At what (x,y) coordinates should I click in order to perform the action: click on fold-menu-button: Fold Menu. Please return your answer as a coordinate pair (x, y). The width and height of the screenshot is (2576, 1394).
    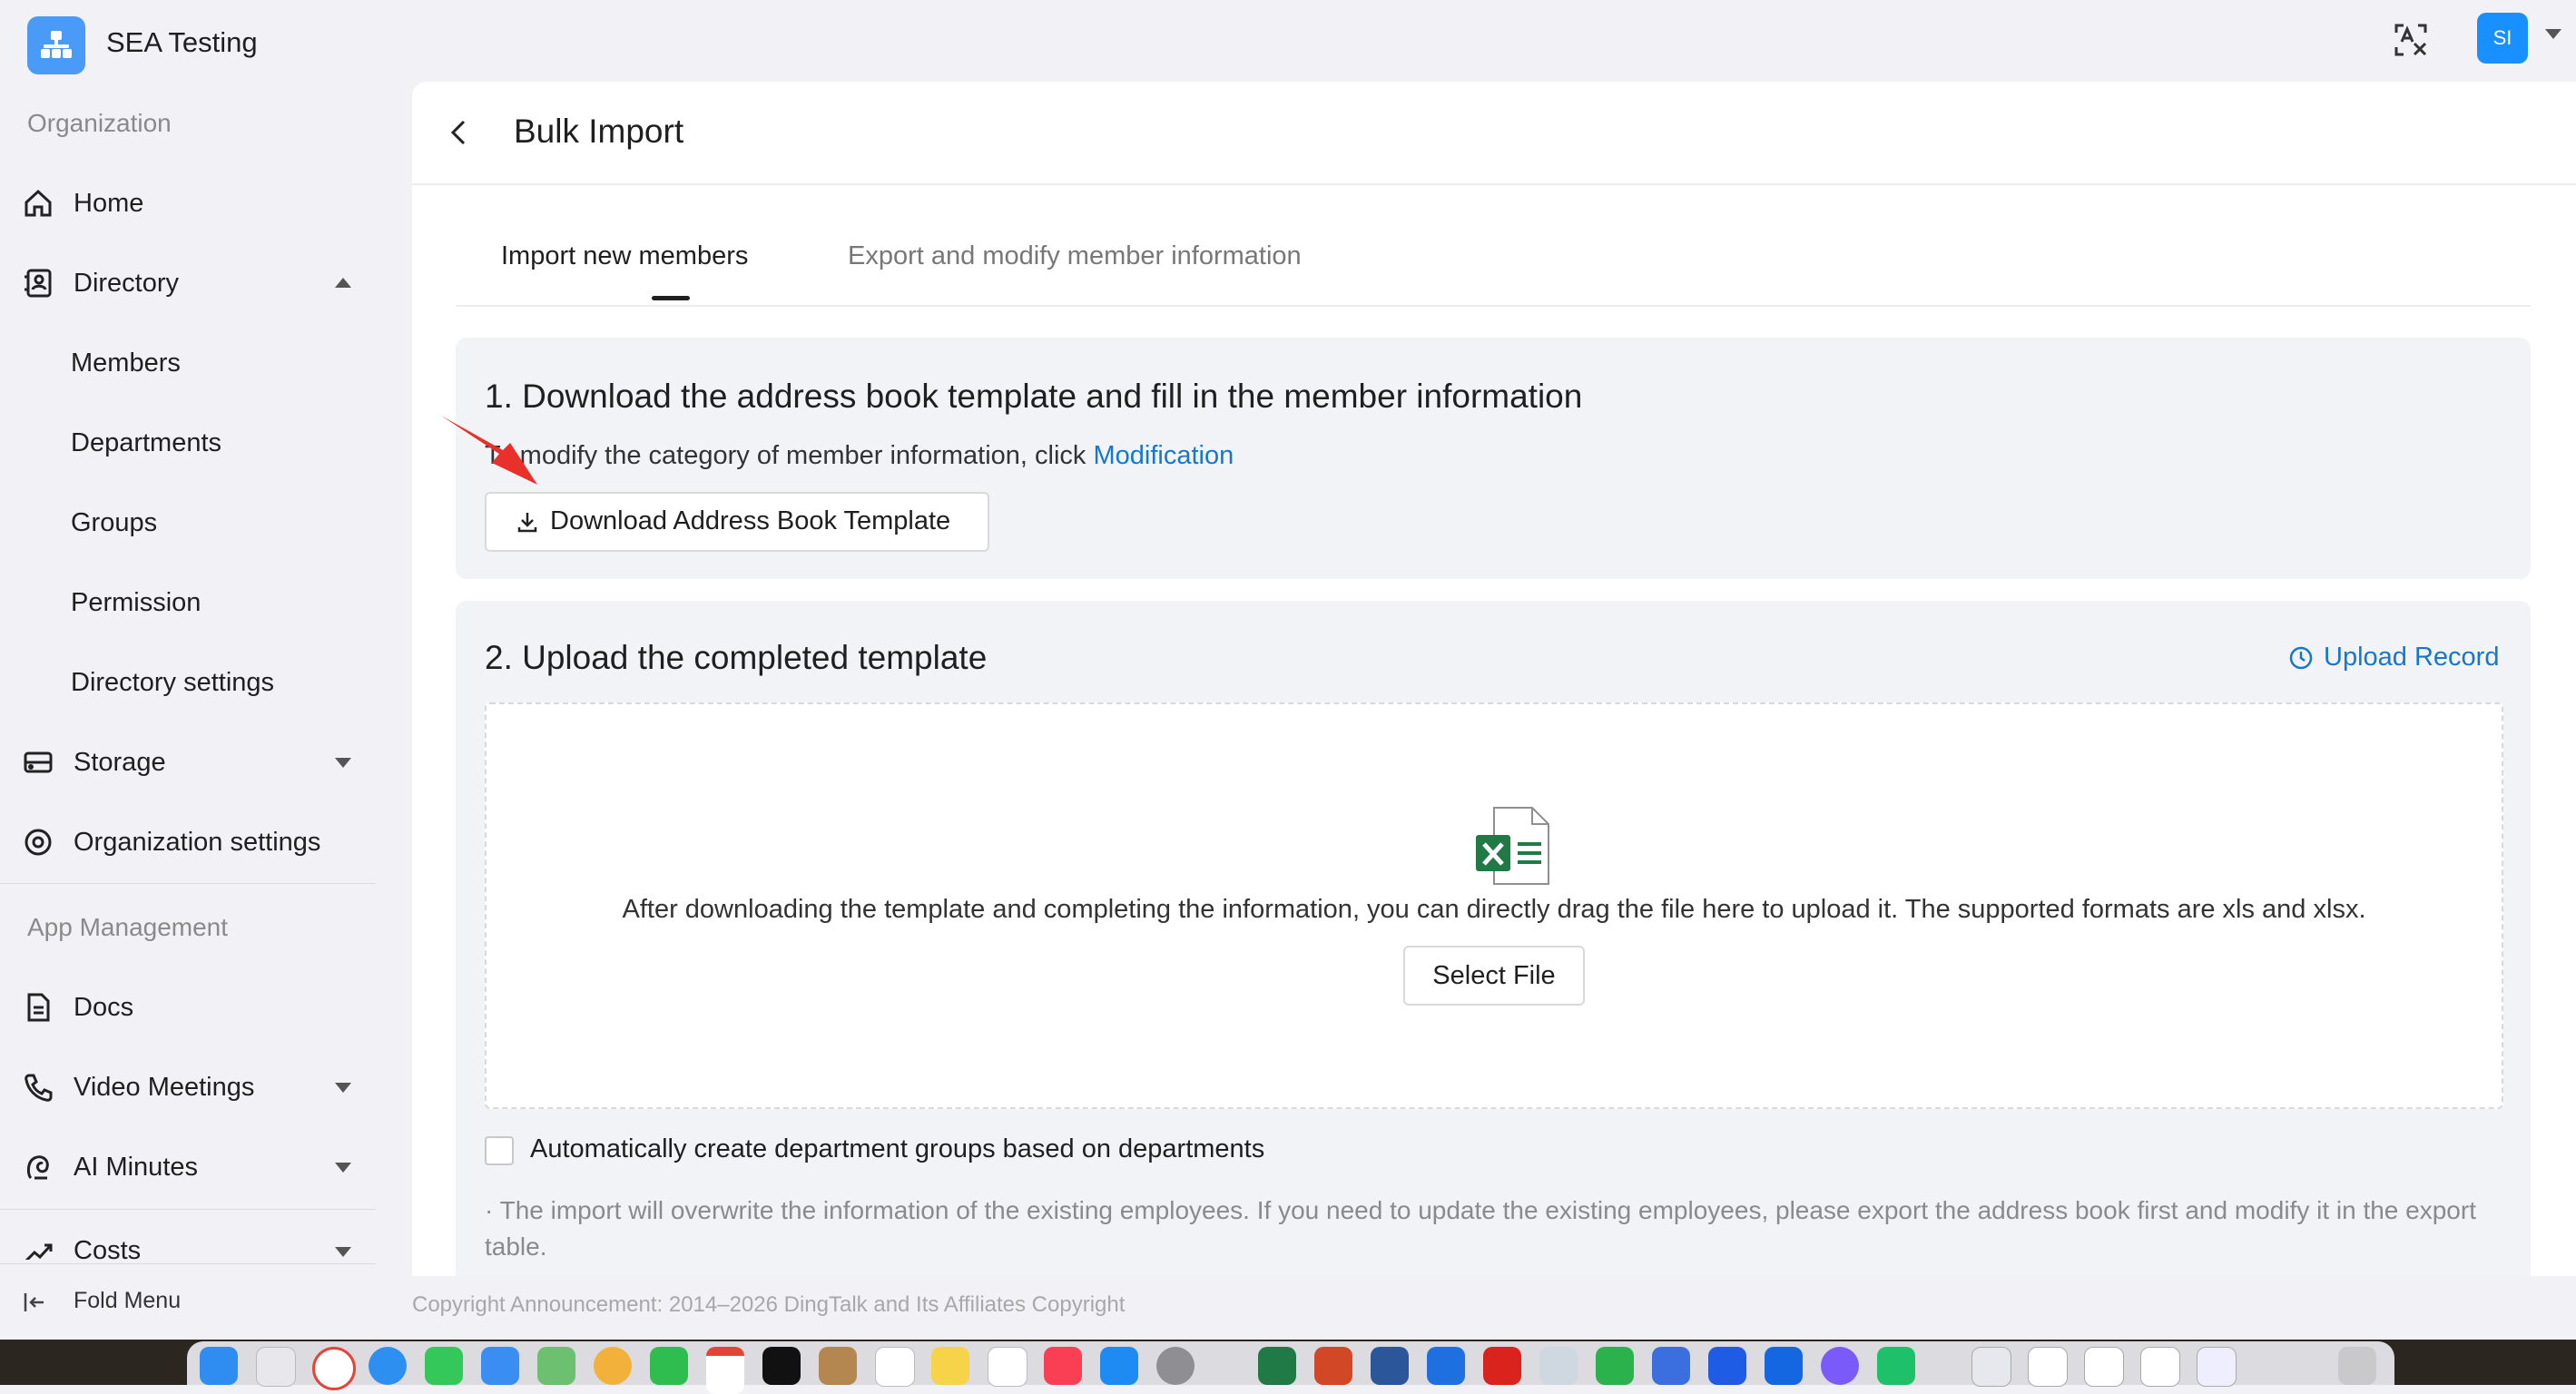
    Looking at the image, I should click on (188, 1301).